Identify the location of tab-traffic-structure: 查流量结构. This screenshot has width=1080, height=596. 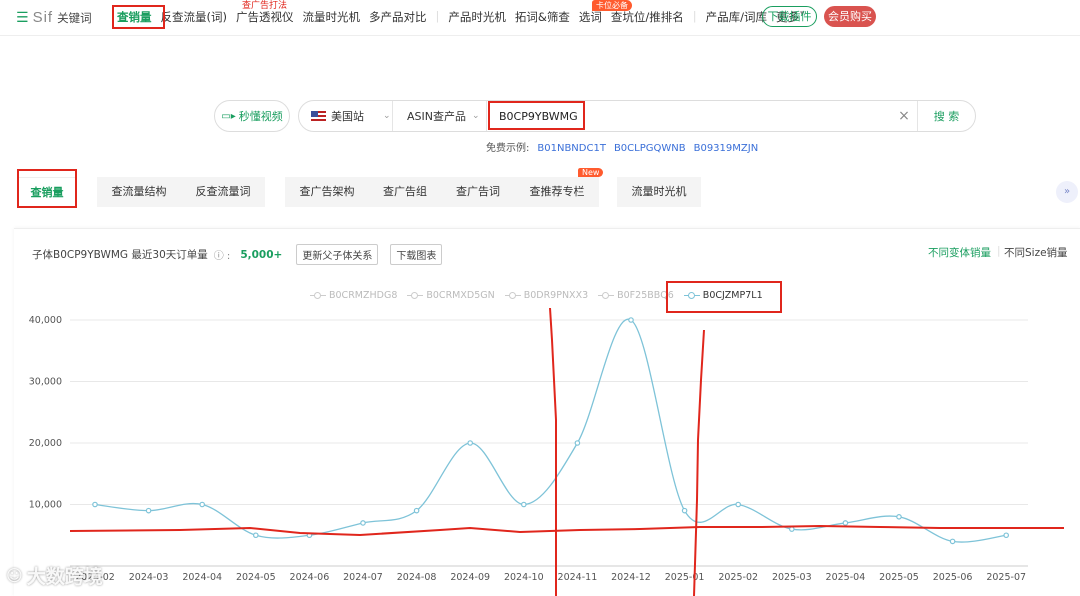
(139, 192).